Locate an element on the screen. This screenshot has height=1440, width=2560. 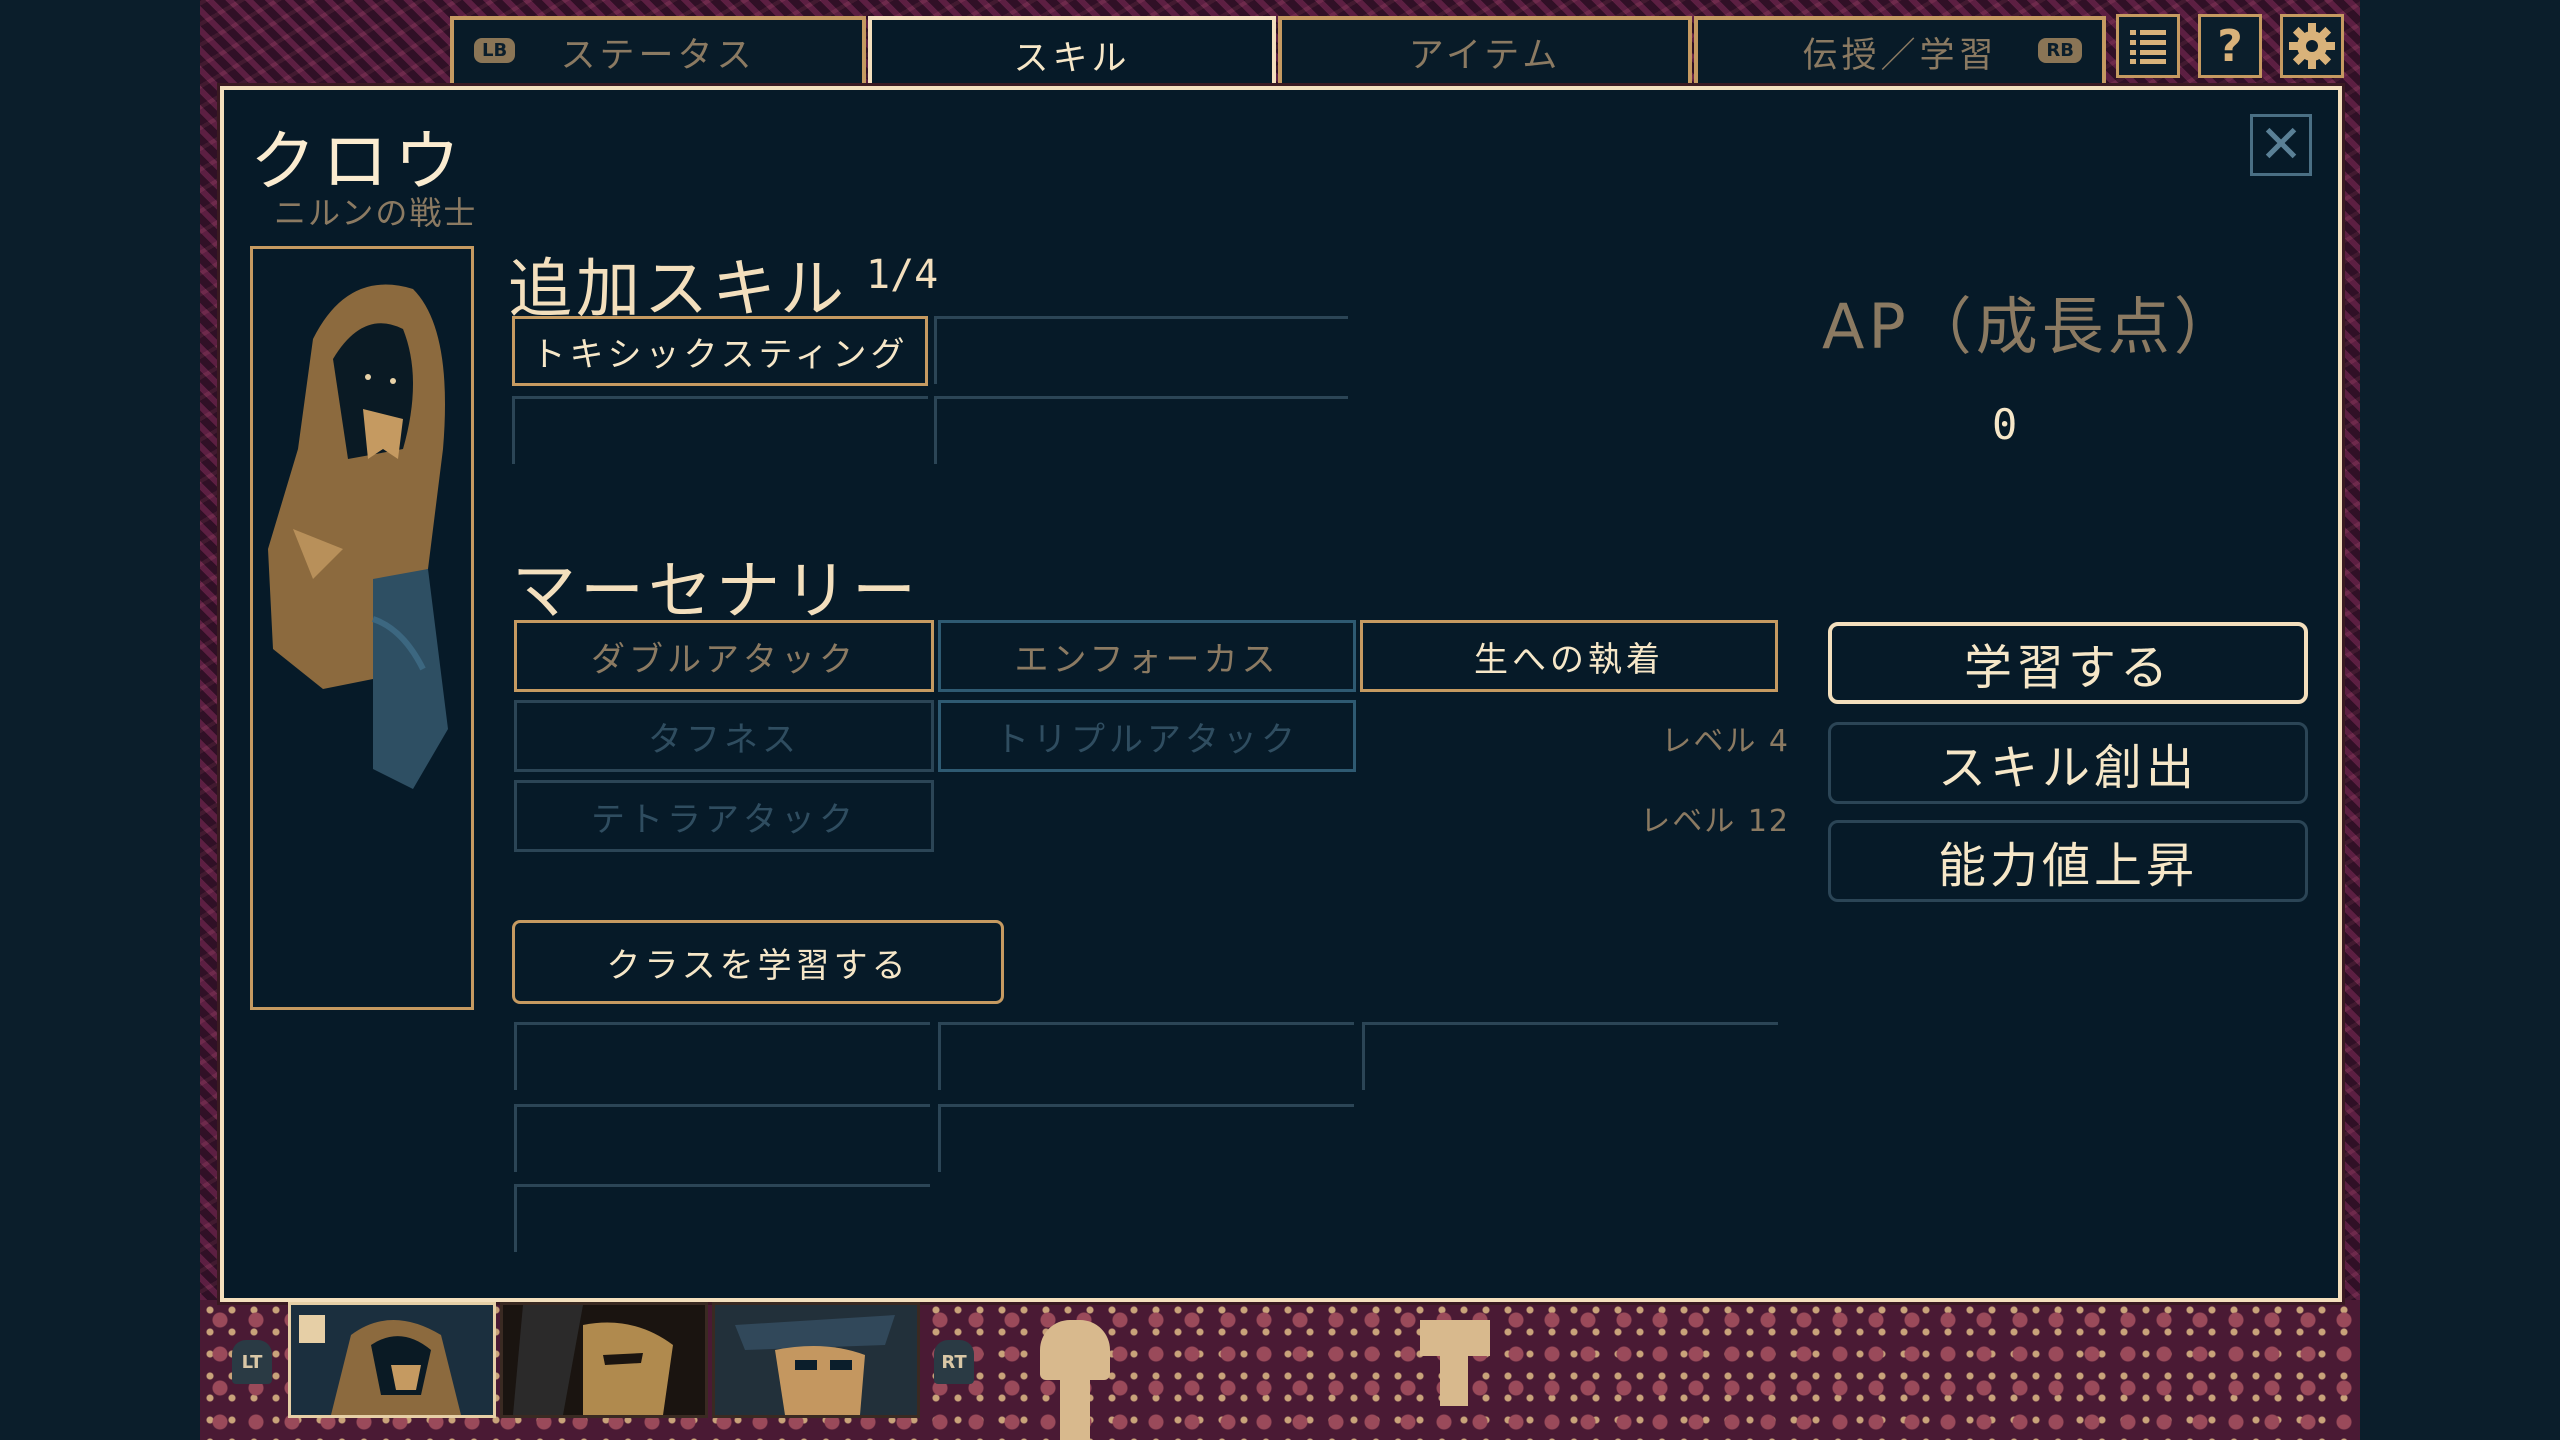
class-skill-slot: エンフォーカス is located at coordinates (1147, 656).